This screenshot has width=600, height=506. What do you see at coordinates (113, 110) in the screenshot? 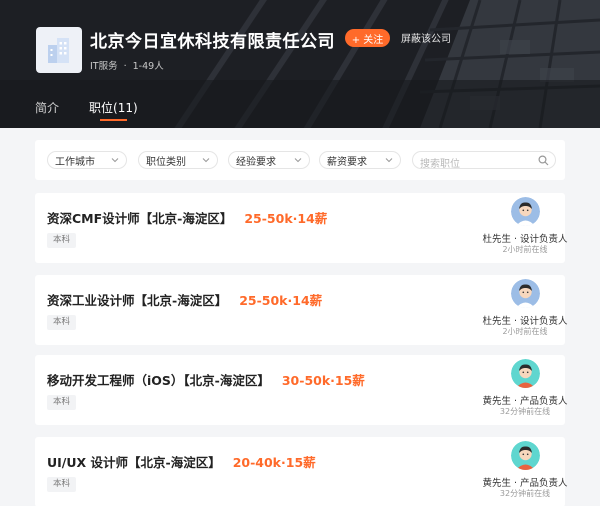
I see `tab-jobs: 职位(11)` at bounding box center [113, 110].